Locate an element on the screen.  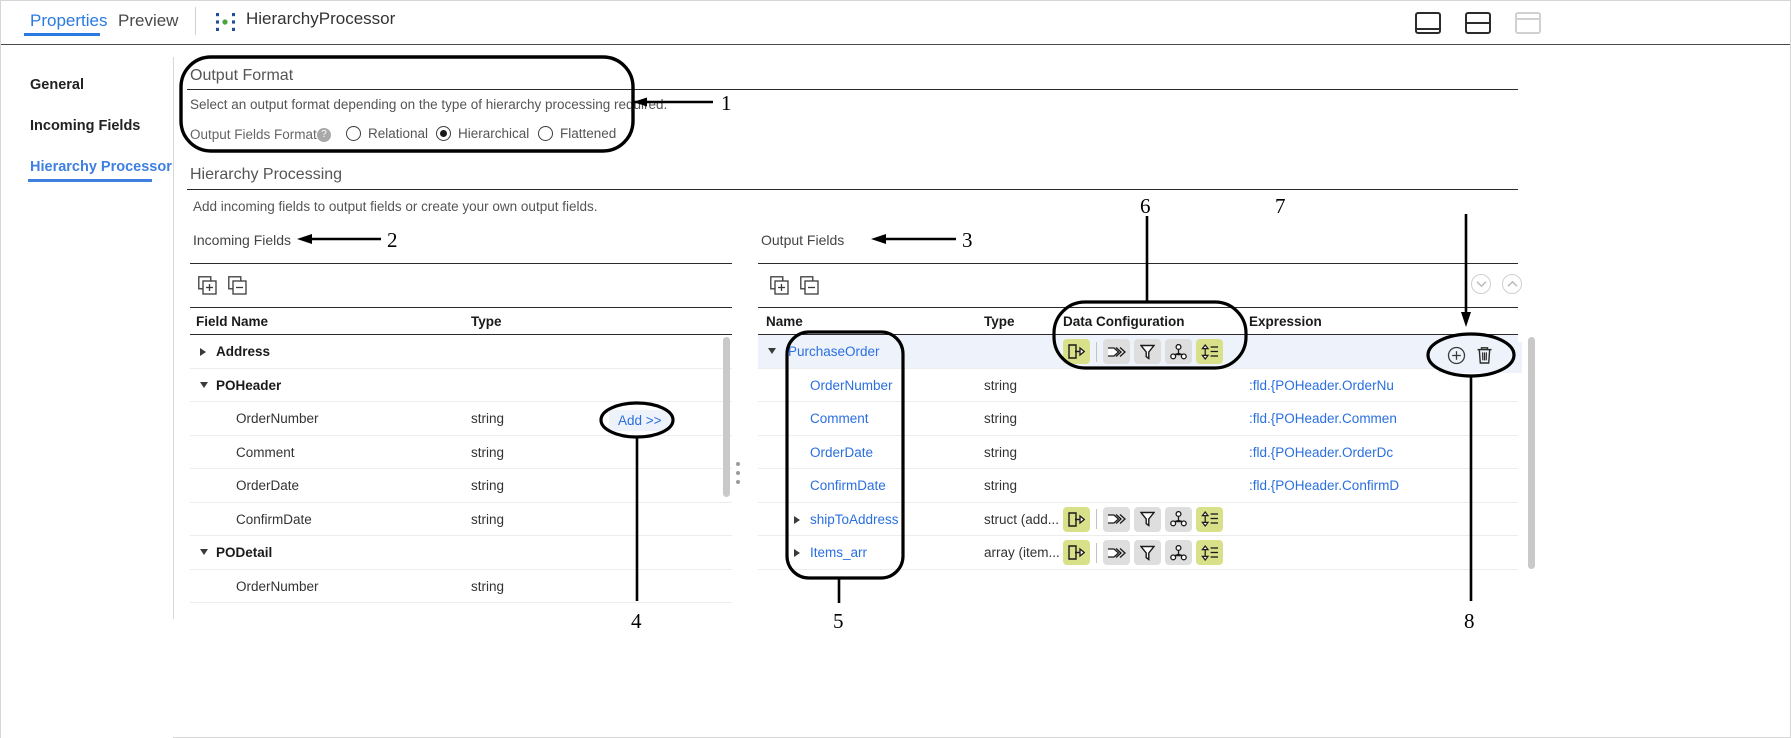
annotation-3: 3 is located at coordinates (967, 240).